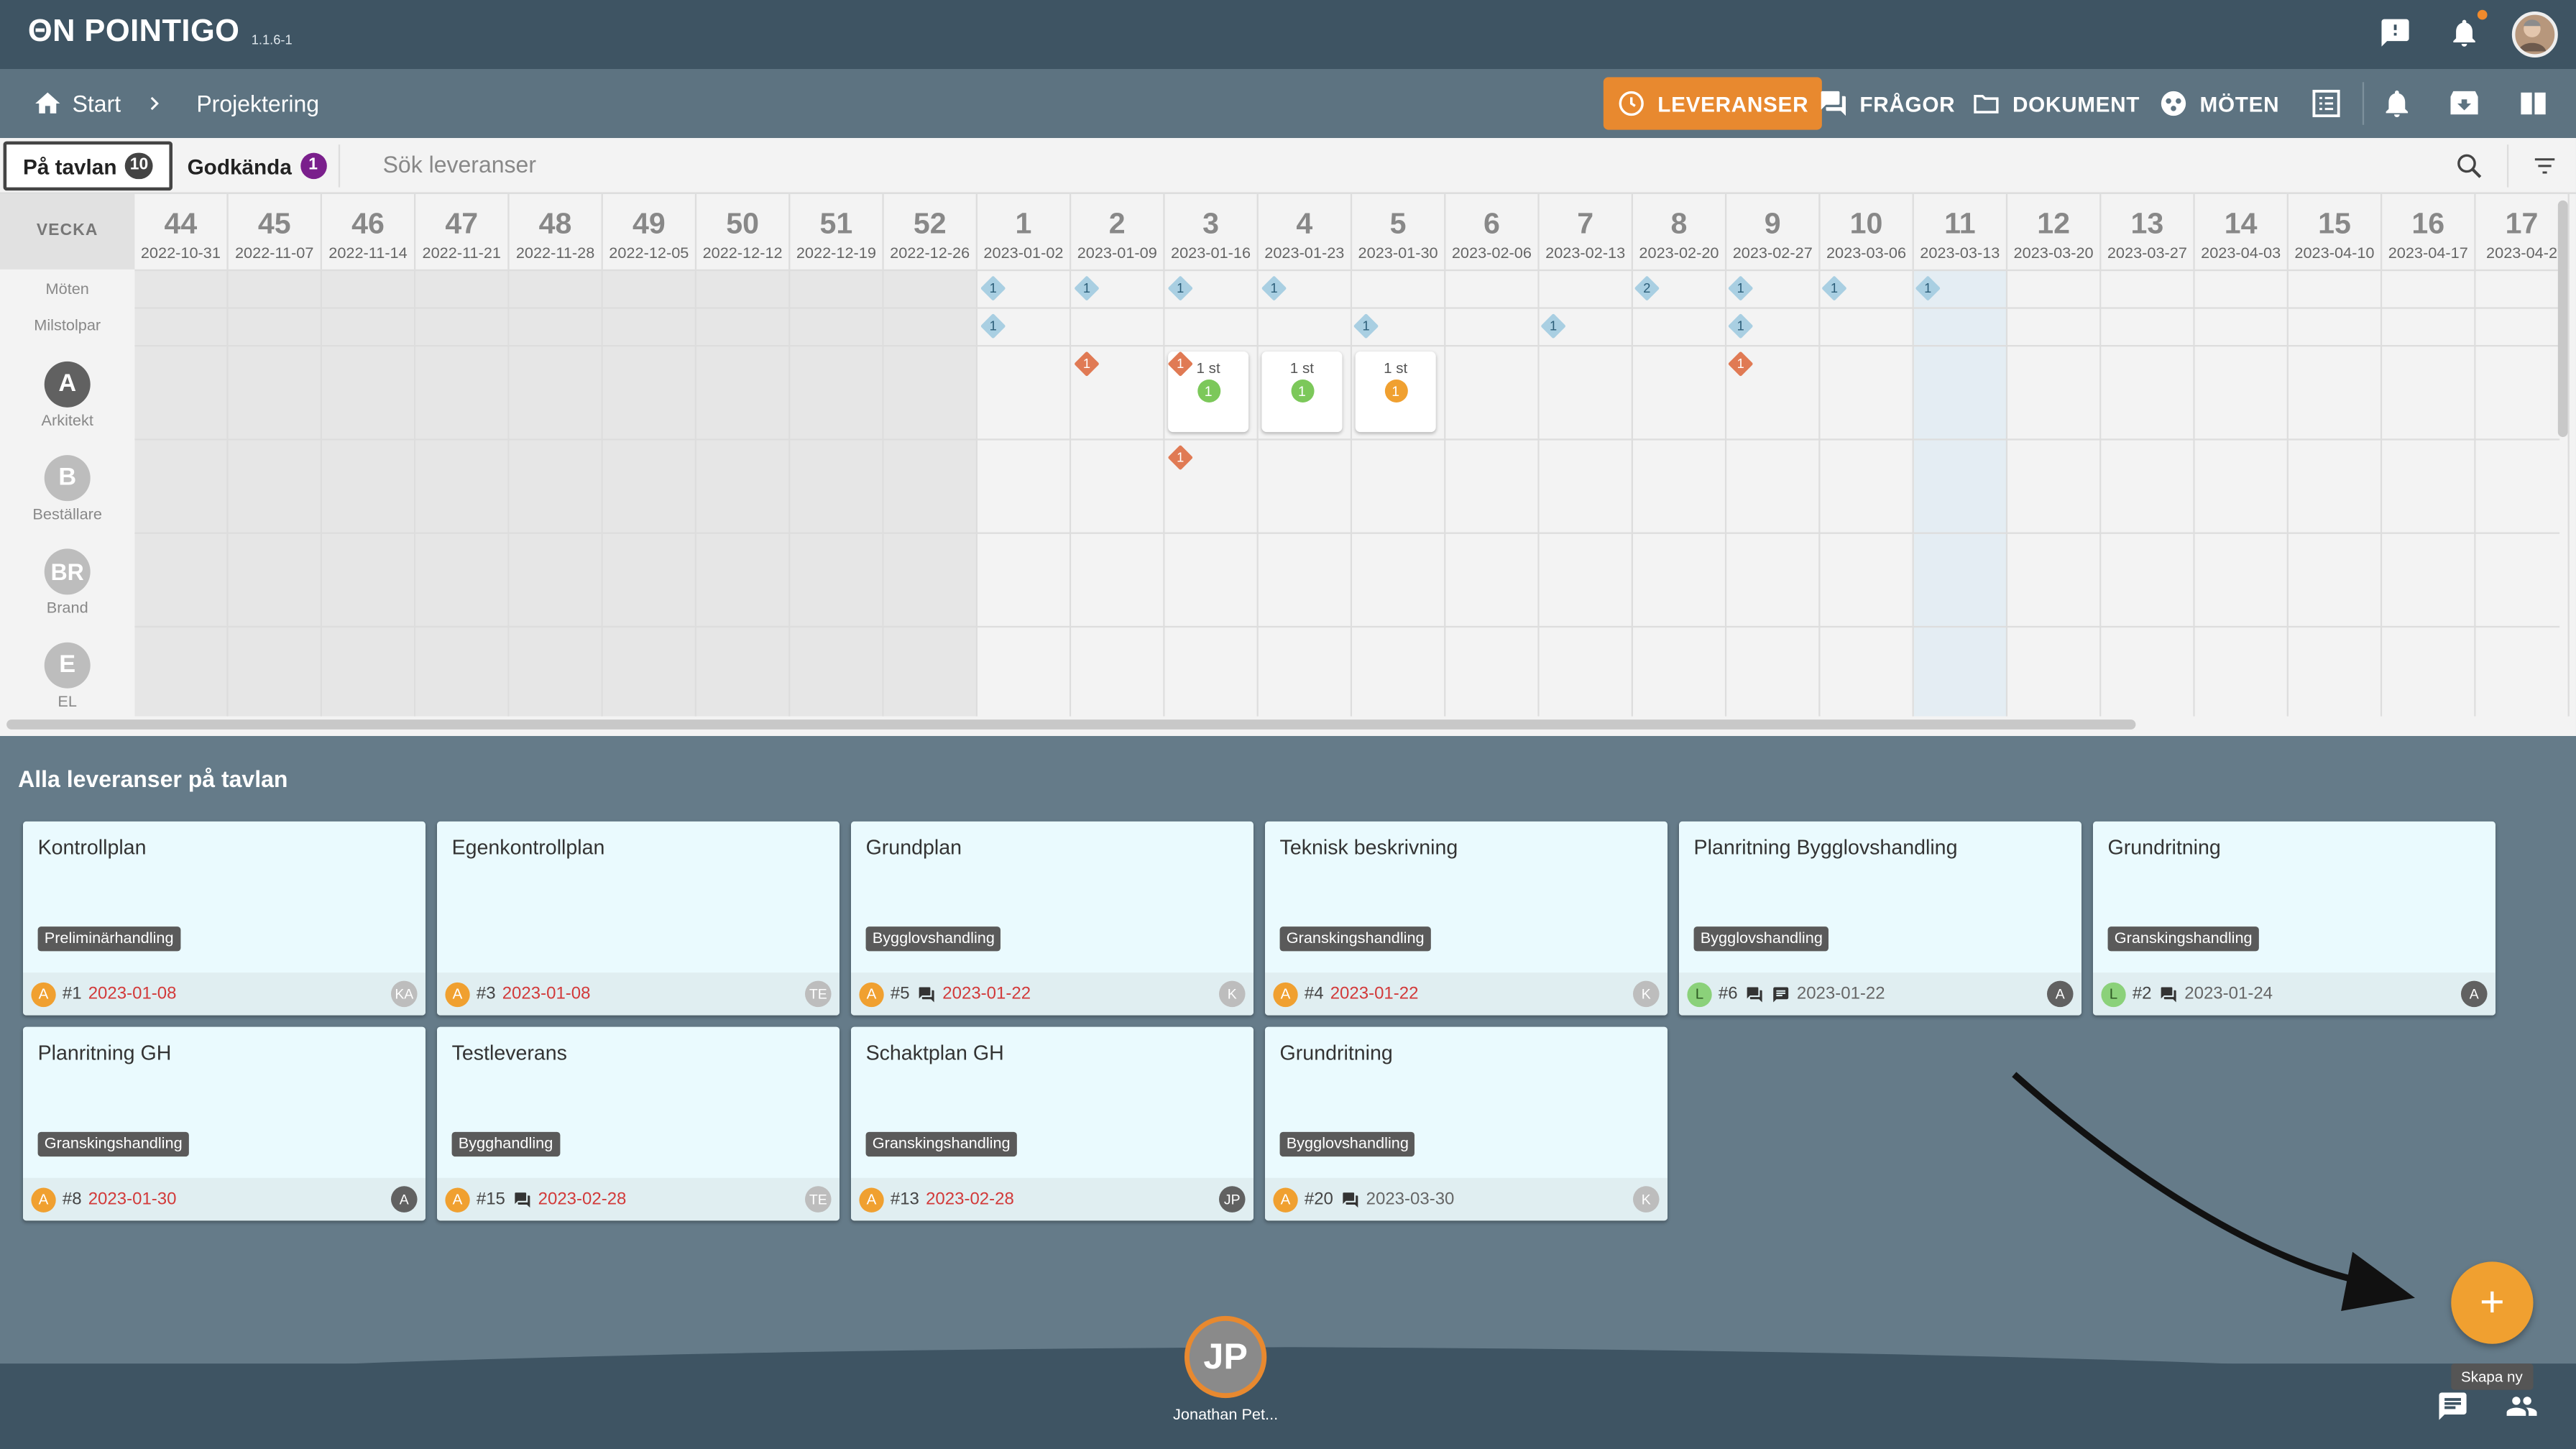  I want to click on tab-godkanda: Godkända 1, so click(257, 166).